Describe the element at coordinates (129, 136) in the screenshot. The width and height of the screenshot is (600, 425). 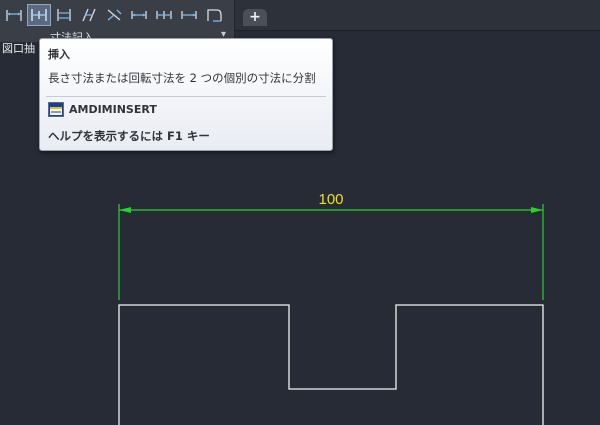
I see `tooltip-help-hint: ヘルプを表示するには F1 キー` at that location.